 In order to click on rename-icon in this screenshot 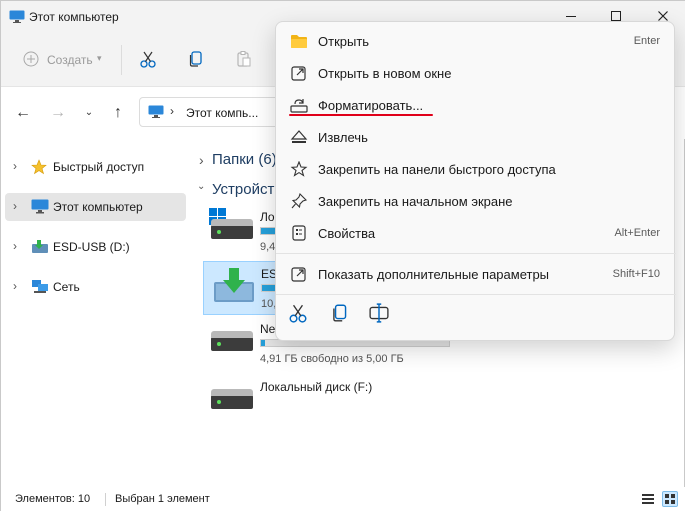, I will do `click(381, 315)`.